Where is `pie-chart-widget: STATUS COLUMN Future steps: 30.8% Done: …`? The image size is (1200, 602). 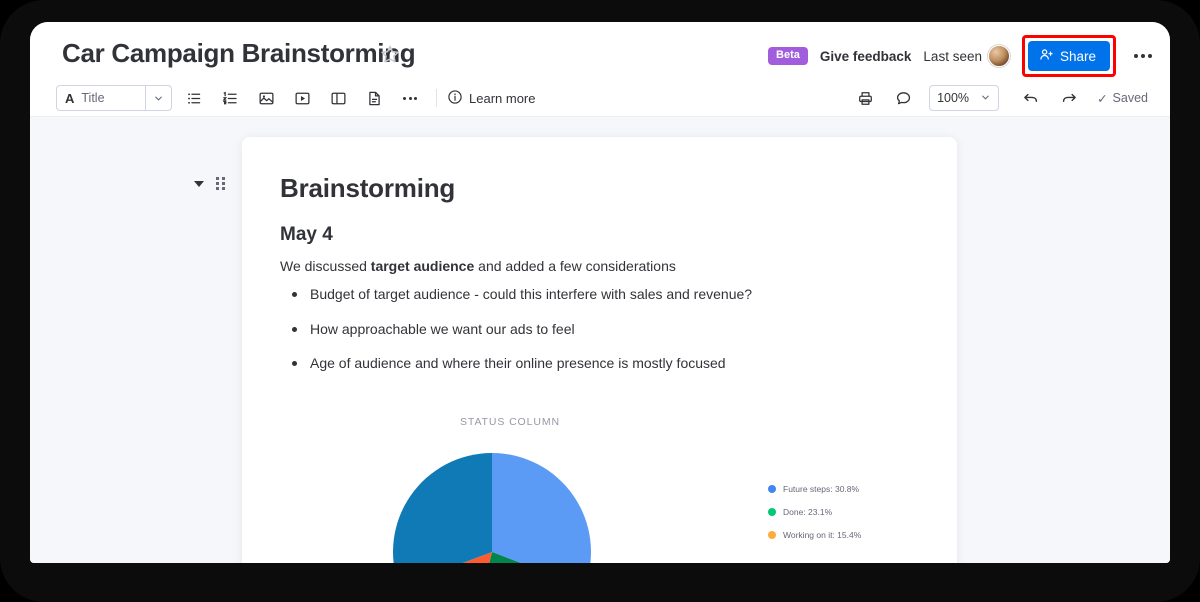
pie-chart-widget: STATUS COLUMN Future steps: 30.8% Done: … is located at coordinates (596, 489).